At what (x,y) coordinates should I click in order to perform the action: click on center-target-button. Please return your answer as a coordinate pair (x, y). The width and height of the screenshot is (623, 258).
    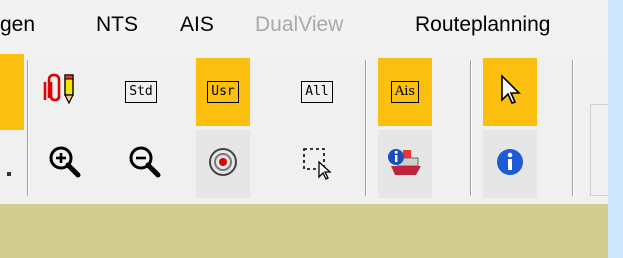
    Looking at the image, I should click on (223, 164).